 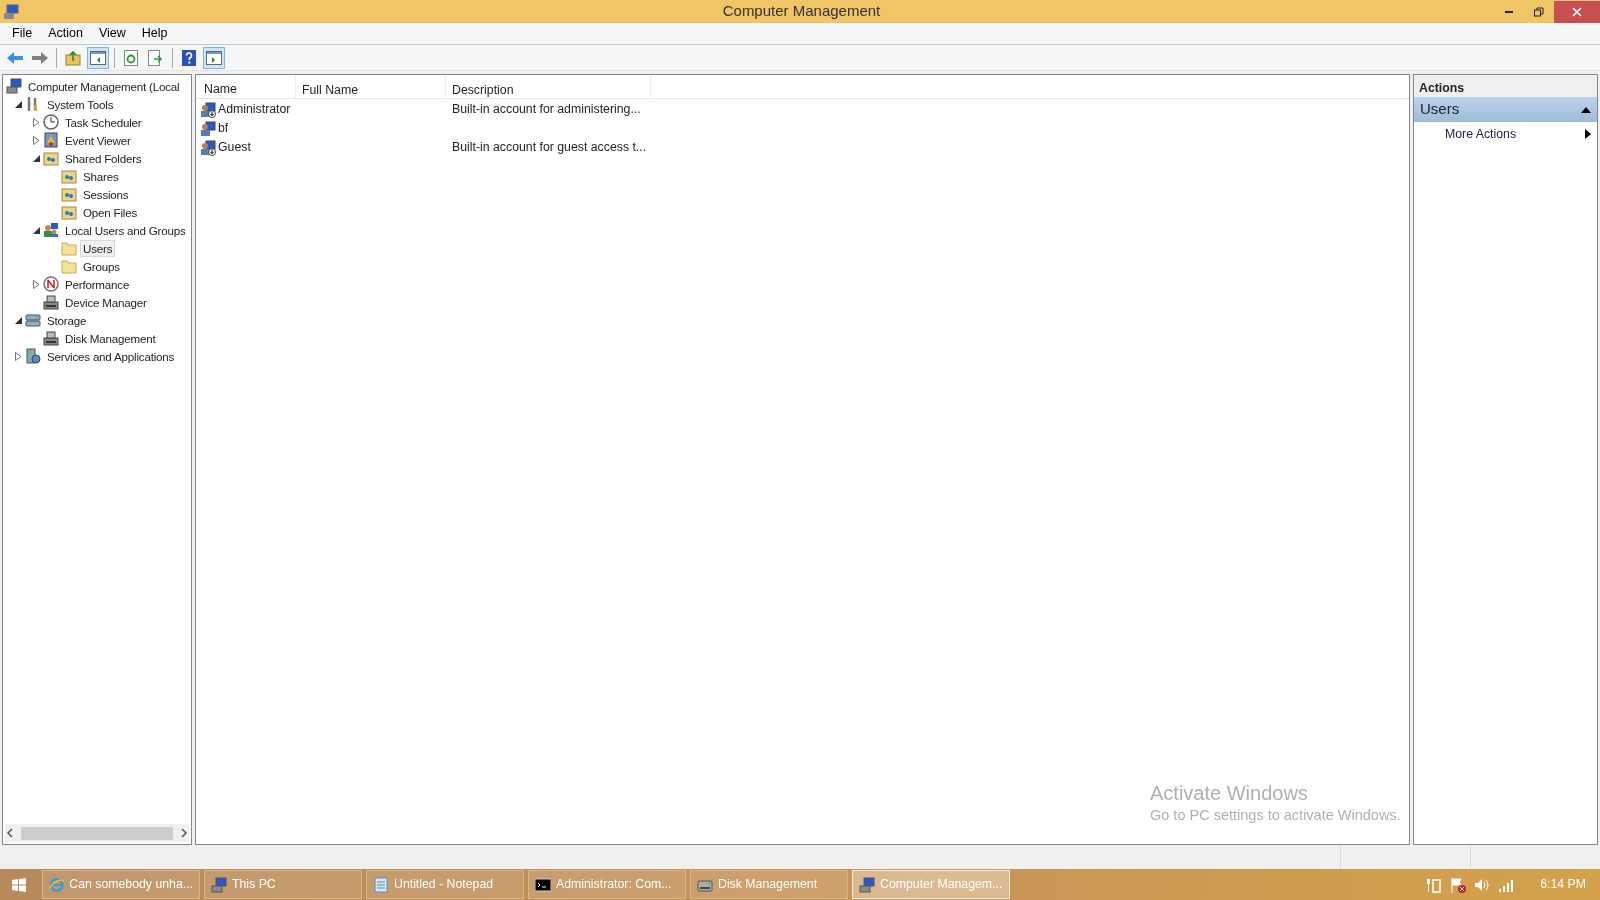 What do you see at coordinates (1505, 133) in the screenshot?
I see `action-item: More Actions` at bounding box center [1505, 133].